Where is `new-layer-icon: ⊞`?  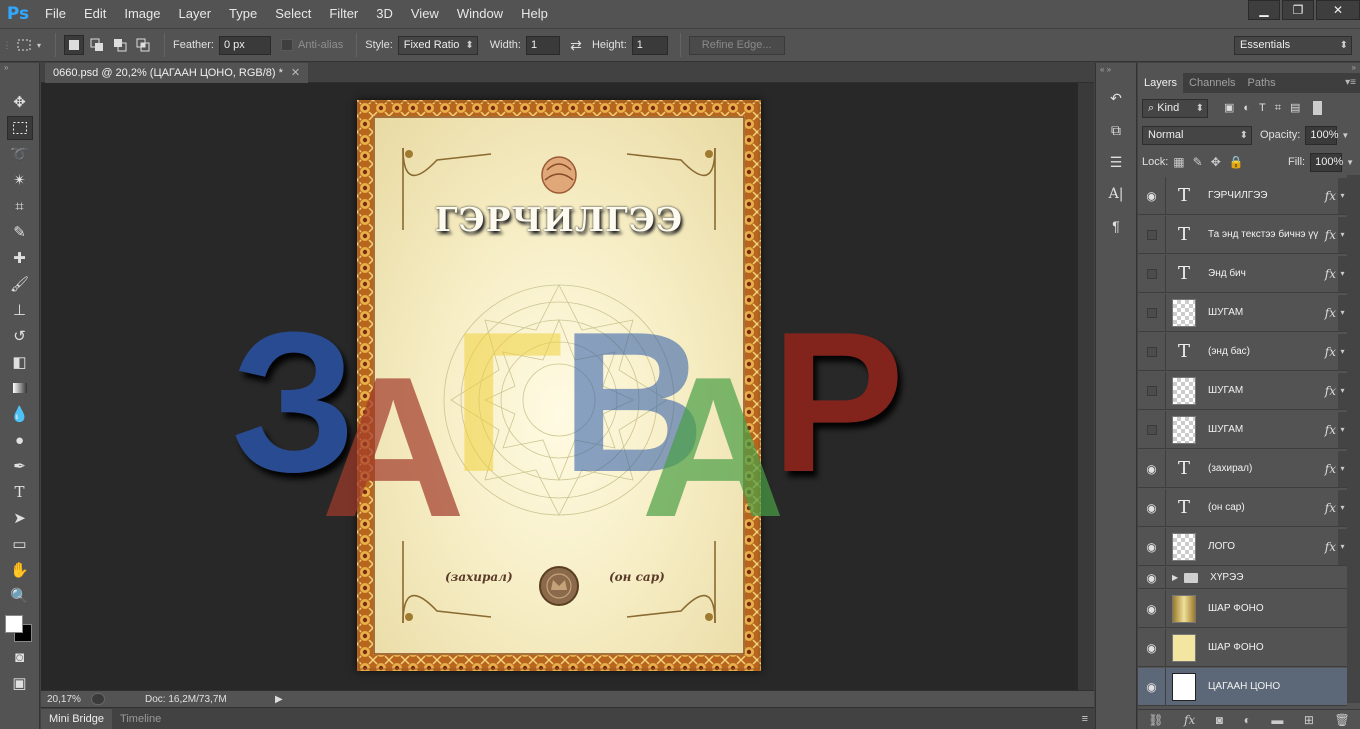
new-layer-icon: ⊞ is located at coordinates (1309, 720).